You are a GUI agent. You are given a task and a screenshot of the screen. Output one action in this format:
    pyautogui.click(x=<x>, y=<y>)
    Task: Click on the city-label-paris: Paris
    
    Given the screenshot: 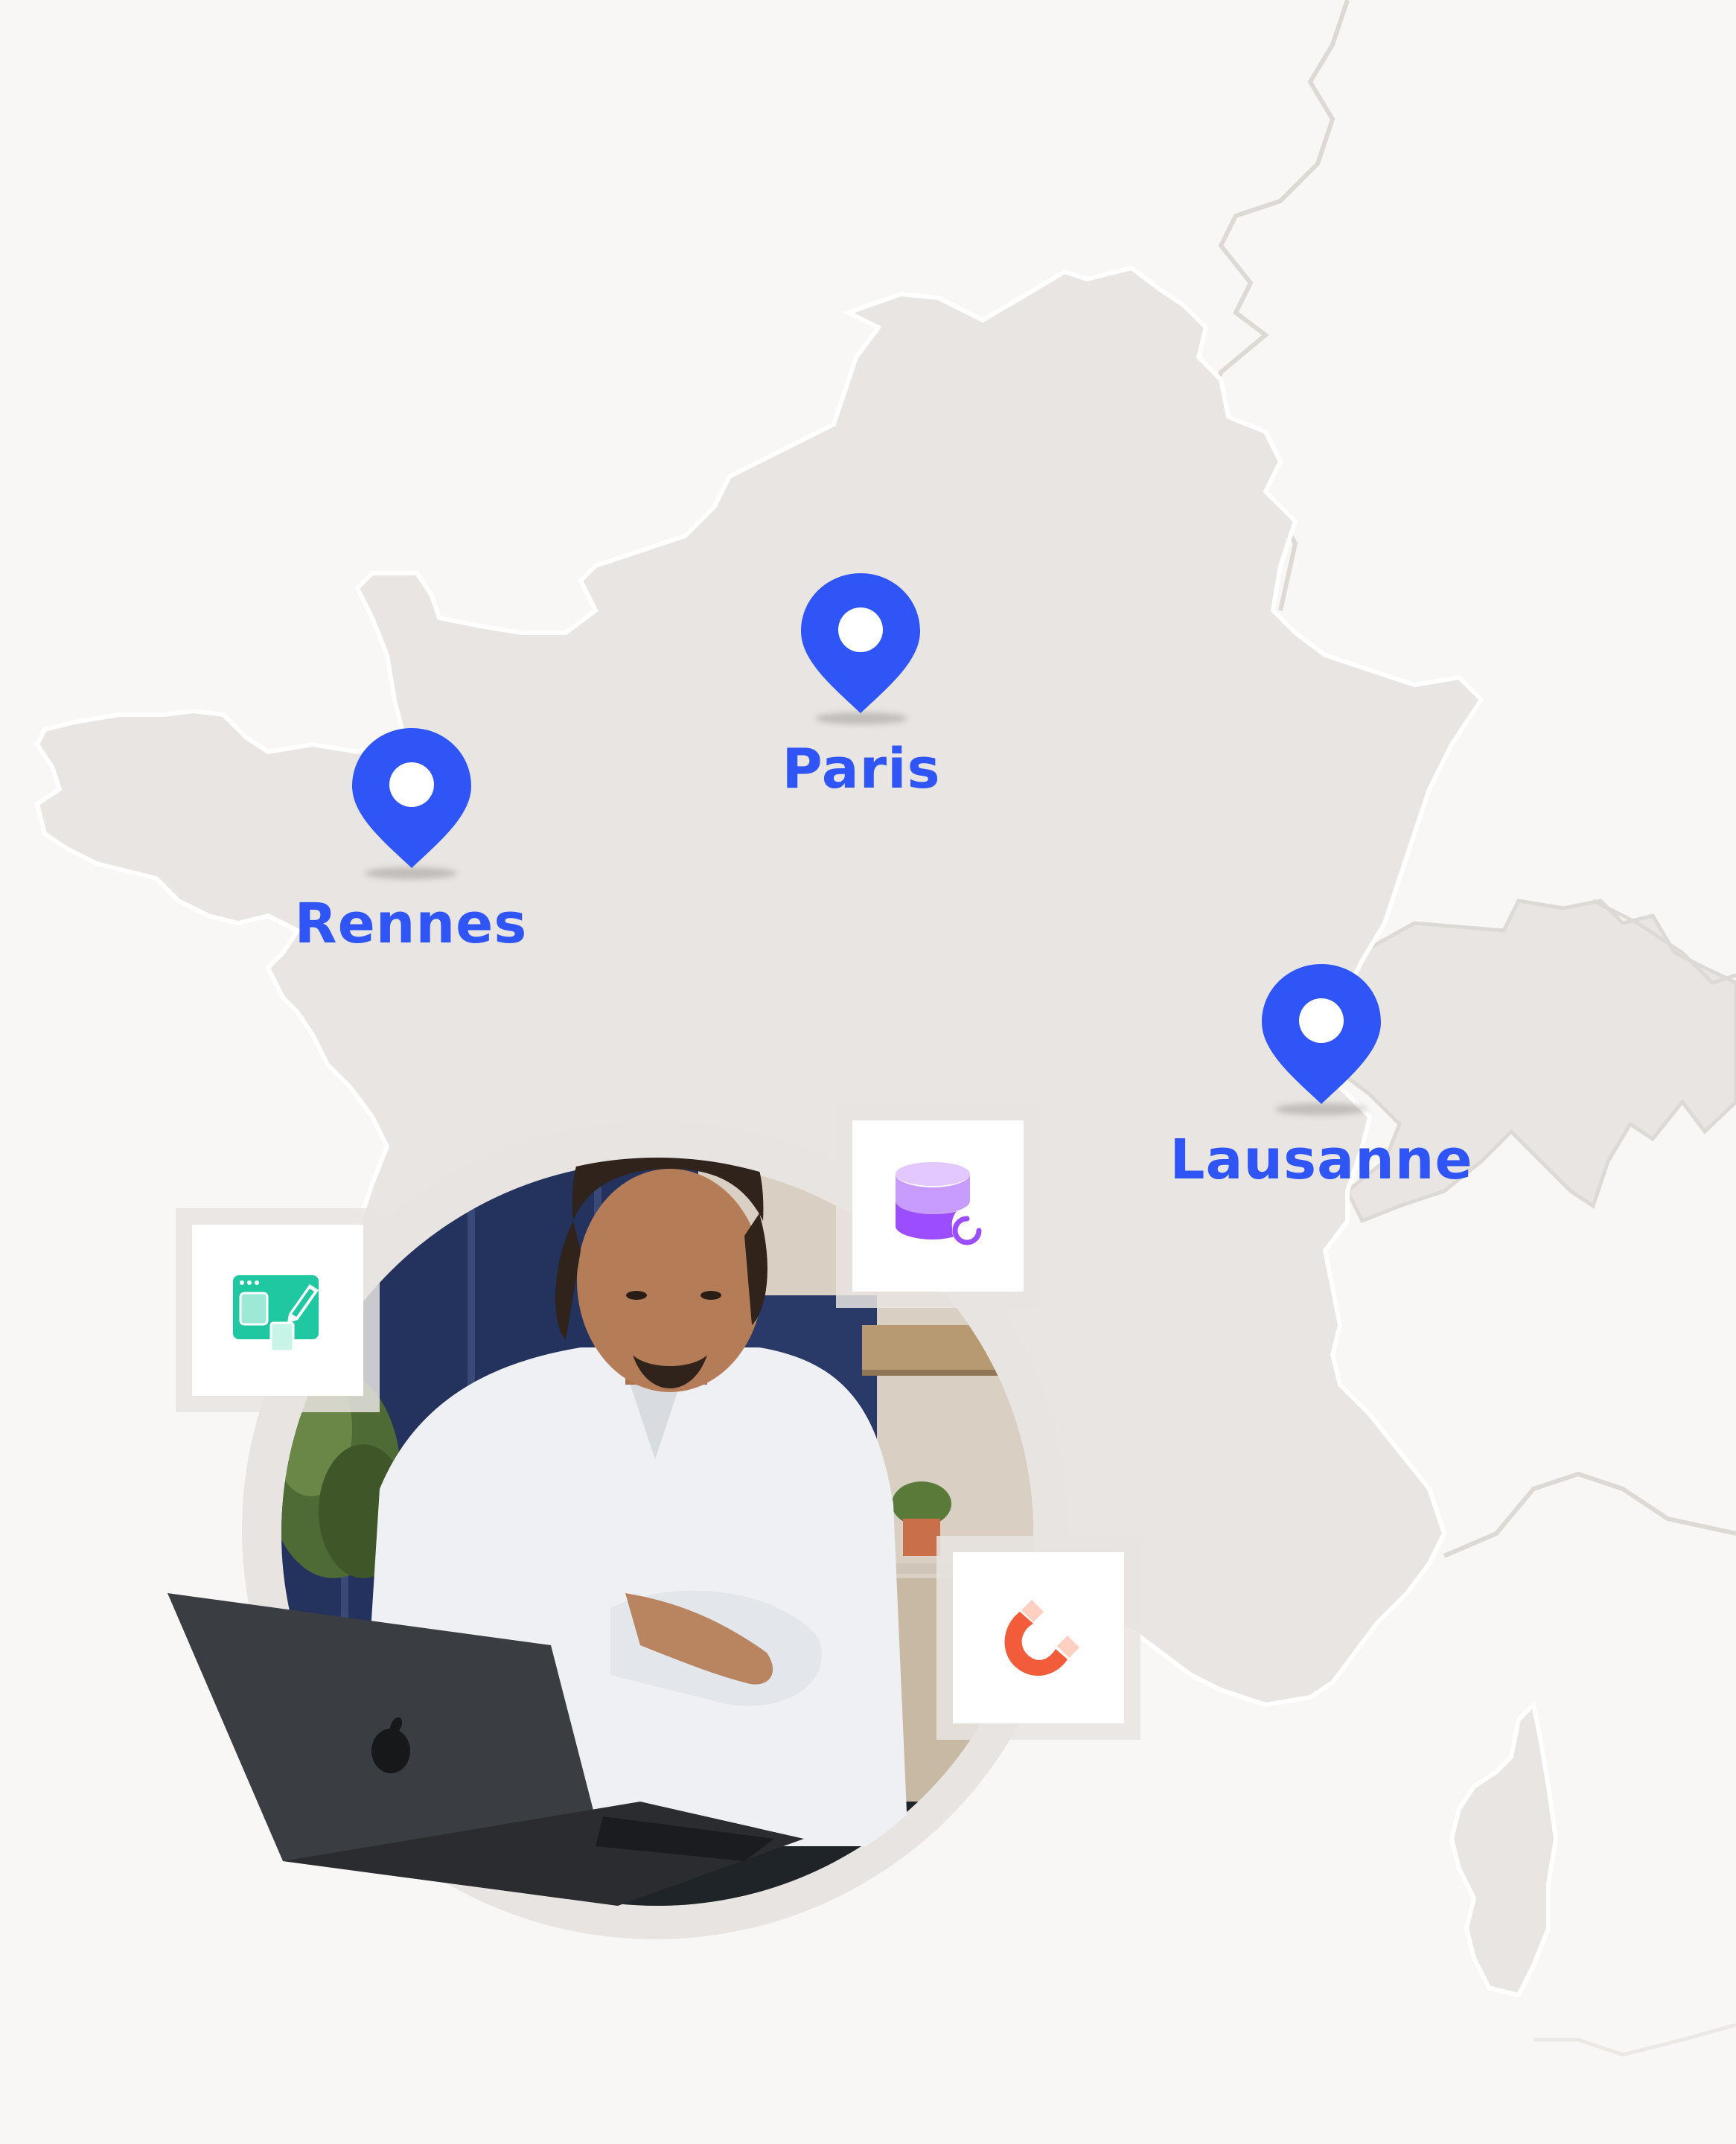 What is the action you would take?
    pyautogui.click(x=862, y=769)
    